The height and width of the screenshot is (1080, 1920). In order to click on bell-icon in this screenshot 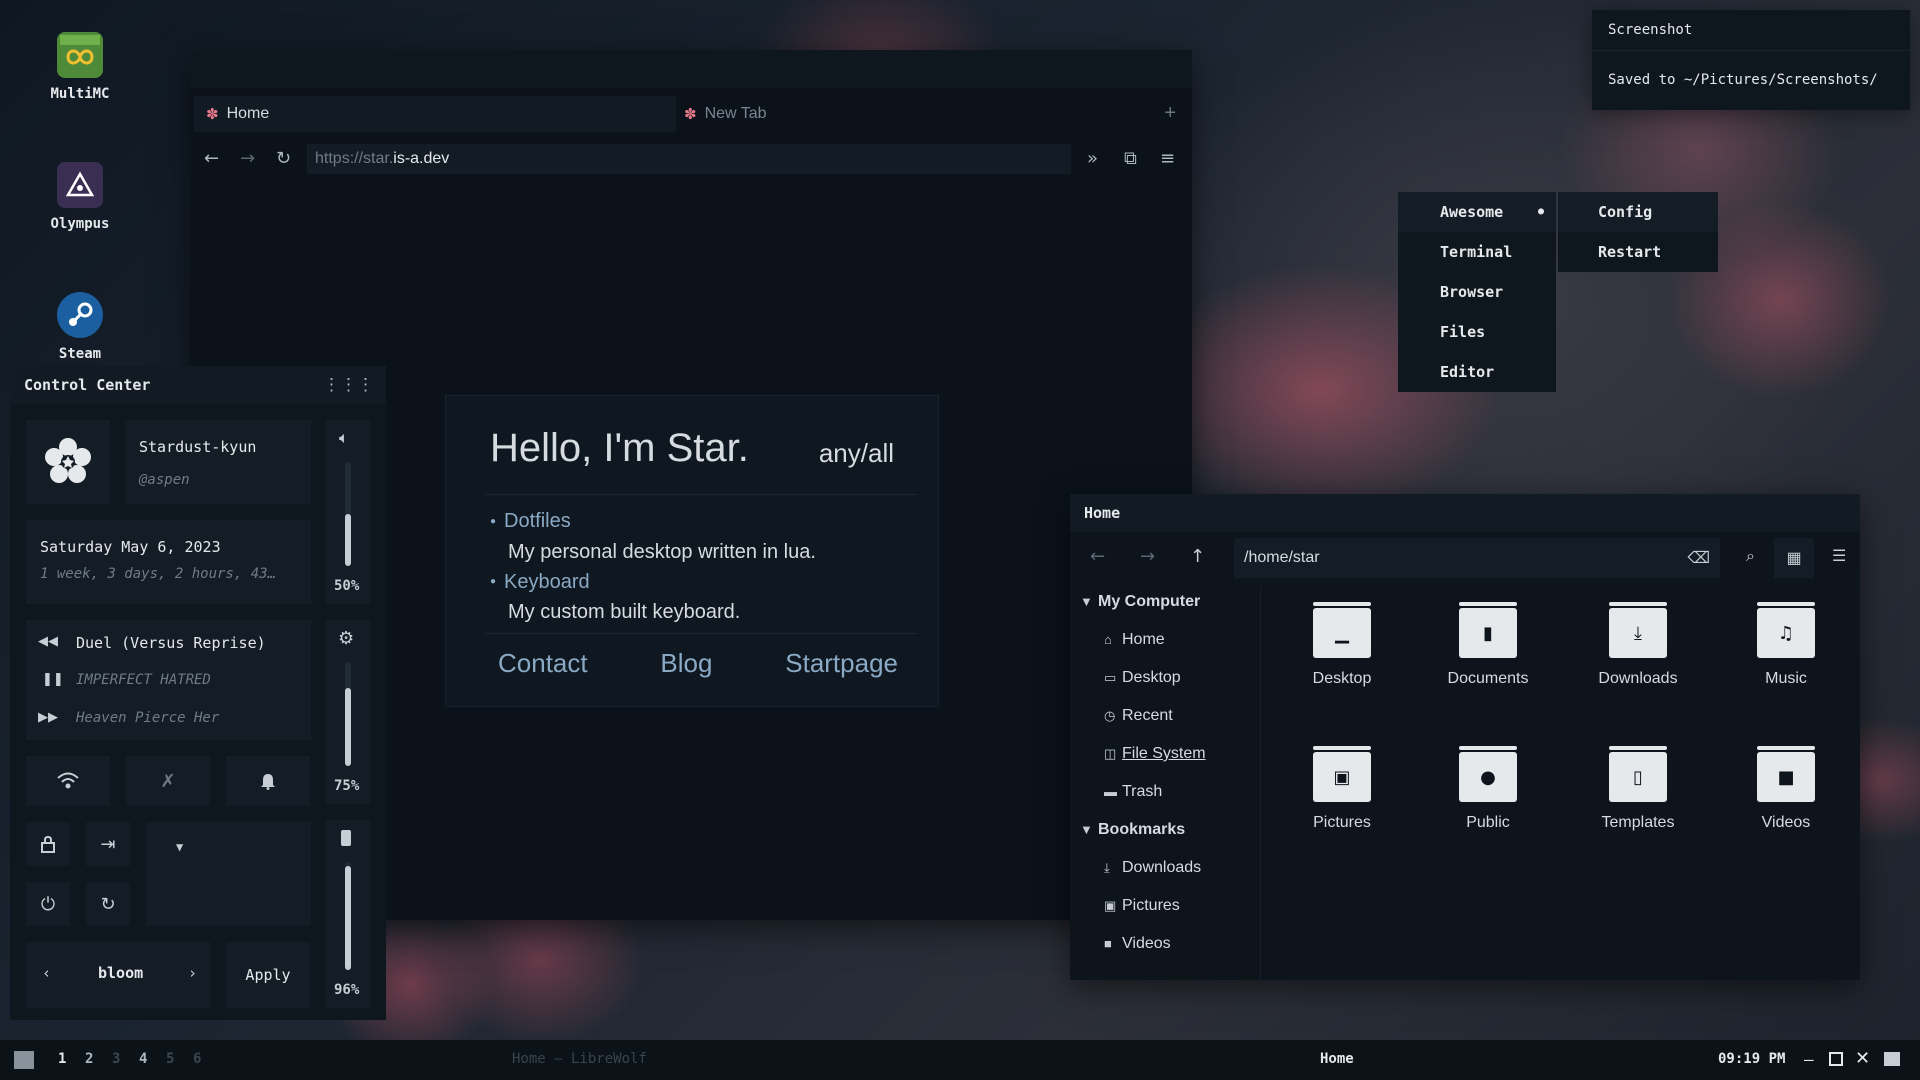, I will do `click(268, 782)`.